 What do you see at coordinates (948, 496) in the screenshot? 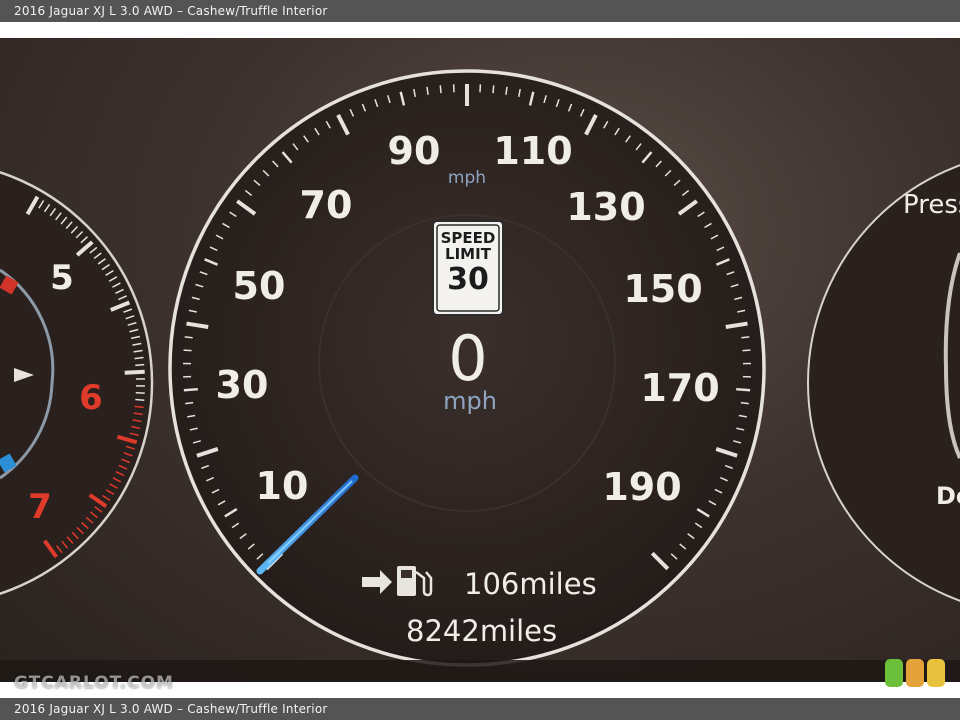
I see `right-gauge-label-bottom: Do` at bounding box center [948, 496].